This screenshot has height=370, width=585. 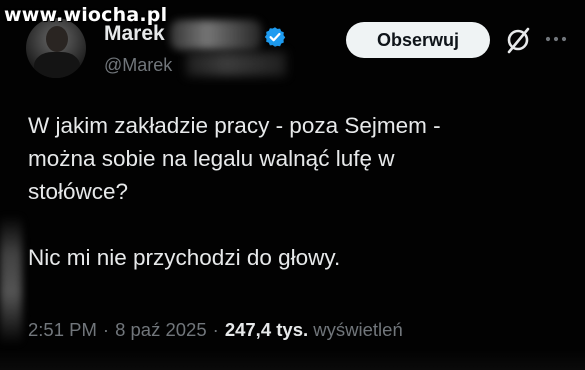 I want to click on name-censor-blur, so click(x=216, y=35).